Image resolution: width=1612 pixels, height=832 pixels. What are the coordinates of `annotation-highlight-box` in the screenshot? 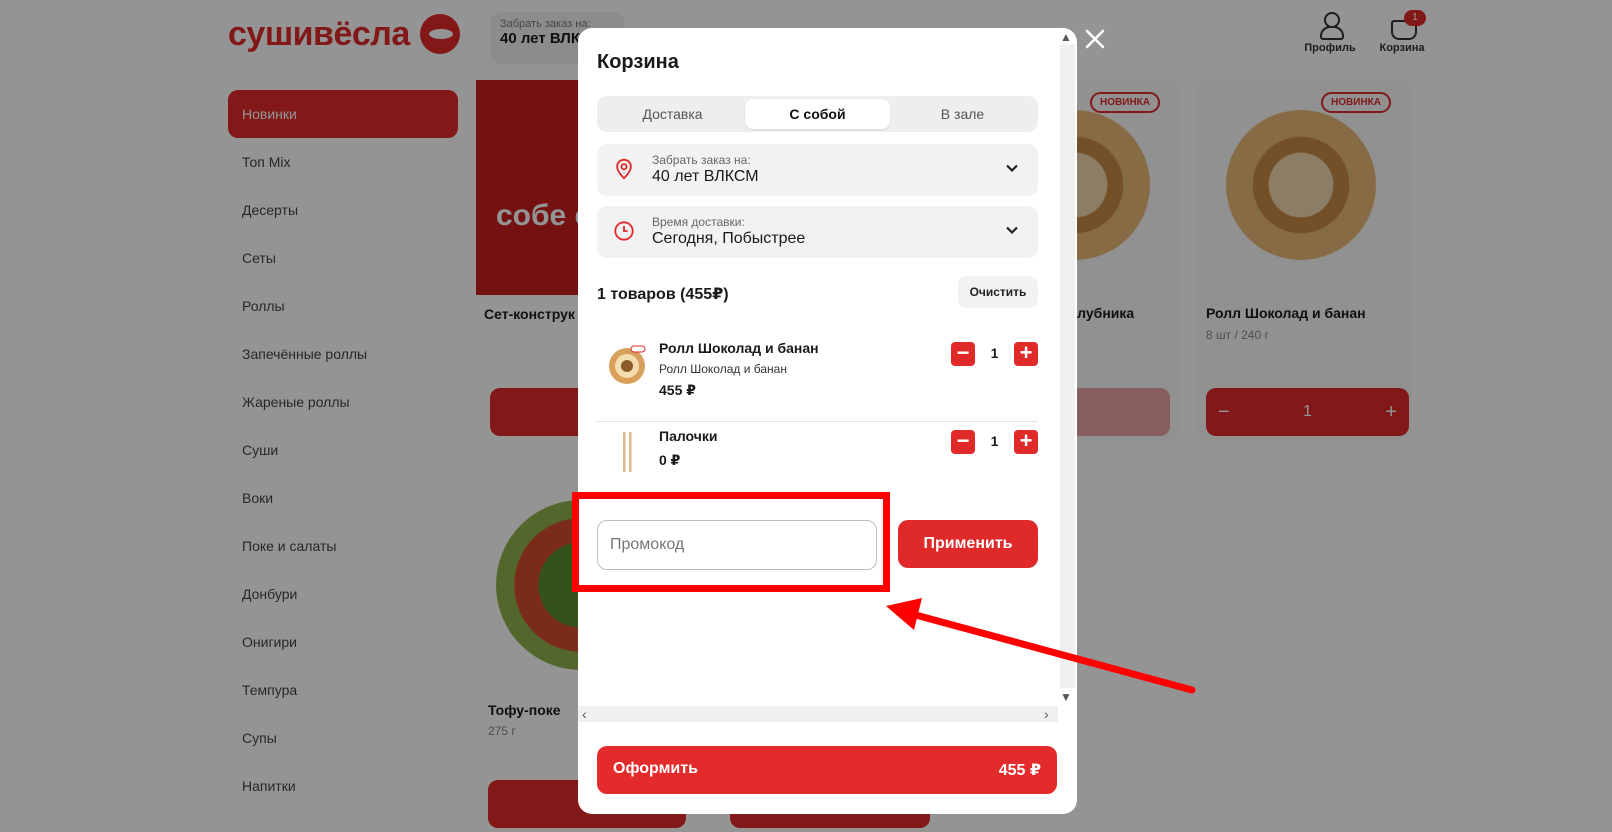 It's located at (731, 542).